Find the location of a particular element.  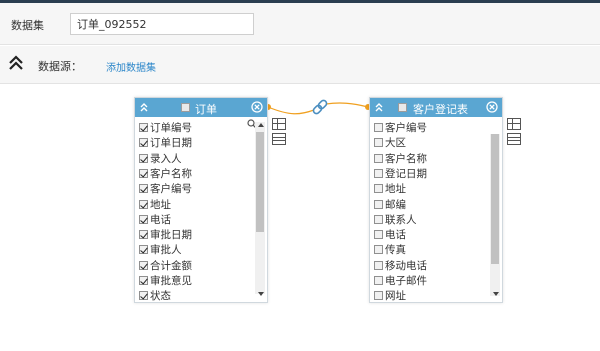

field-label: 审批意见 is located at coordinates (171, 281).